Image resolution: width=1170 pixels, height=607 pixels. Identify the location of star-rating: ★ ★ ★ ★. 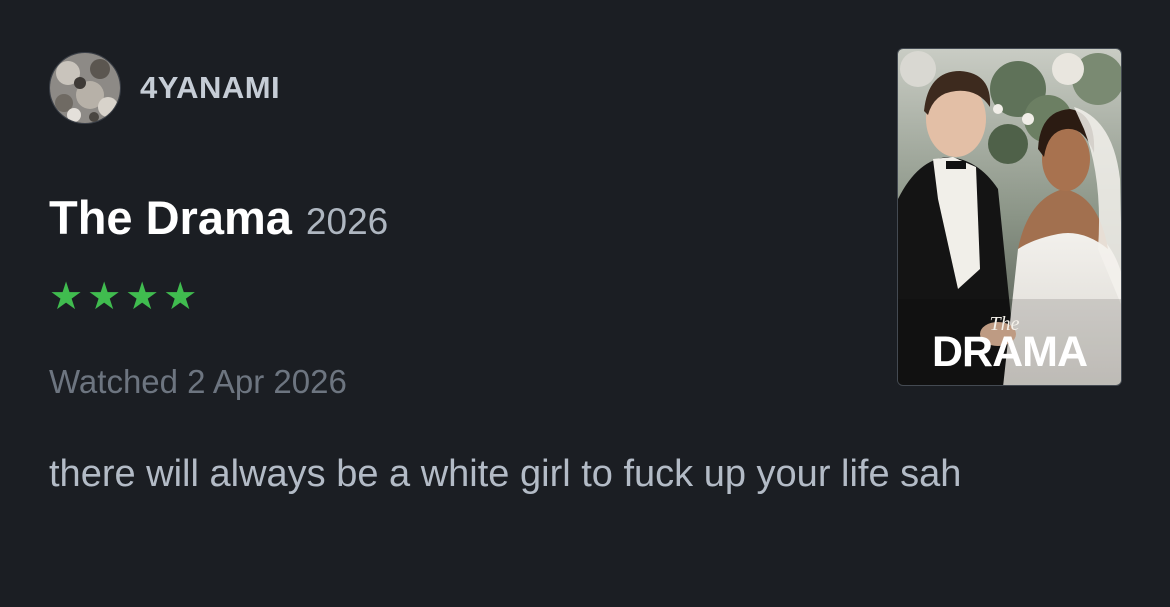
(123, 296).